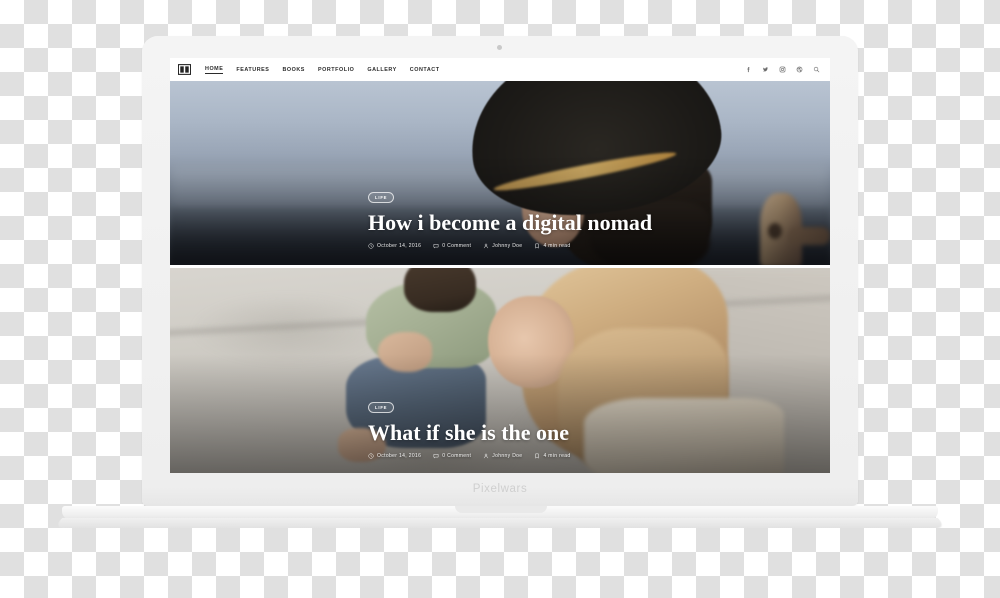 Image resolution: width=1000 pixels, height=598 pixels. Describe the element at coordinates (336, 70) in the screenshot. I see `nav-item-portfolio: PORTFOLIO` at that location.